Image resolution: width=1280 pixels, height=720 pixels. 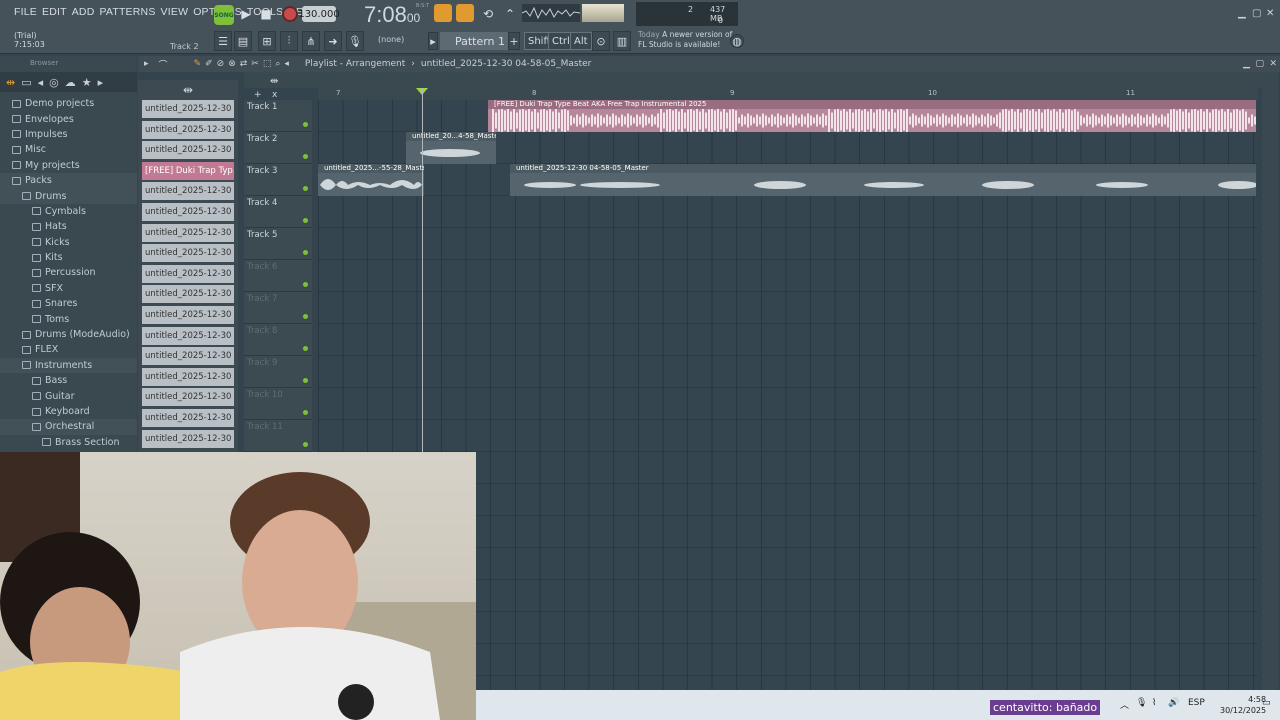 What do you see at coordinates (68, 165) in the screenshot?
I see `browser-item: My projects` at bounding box center [68, 165].